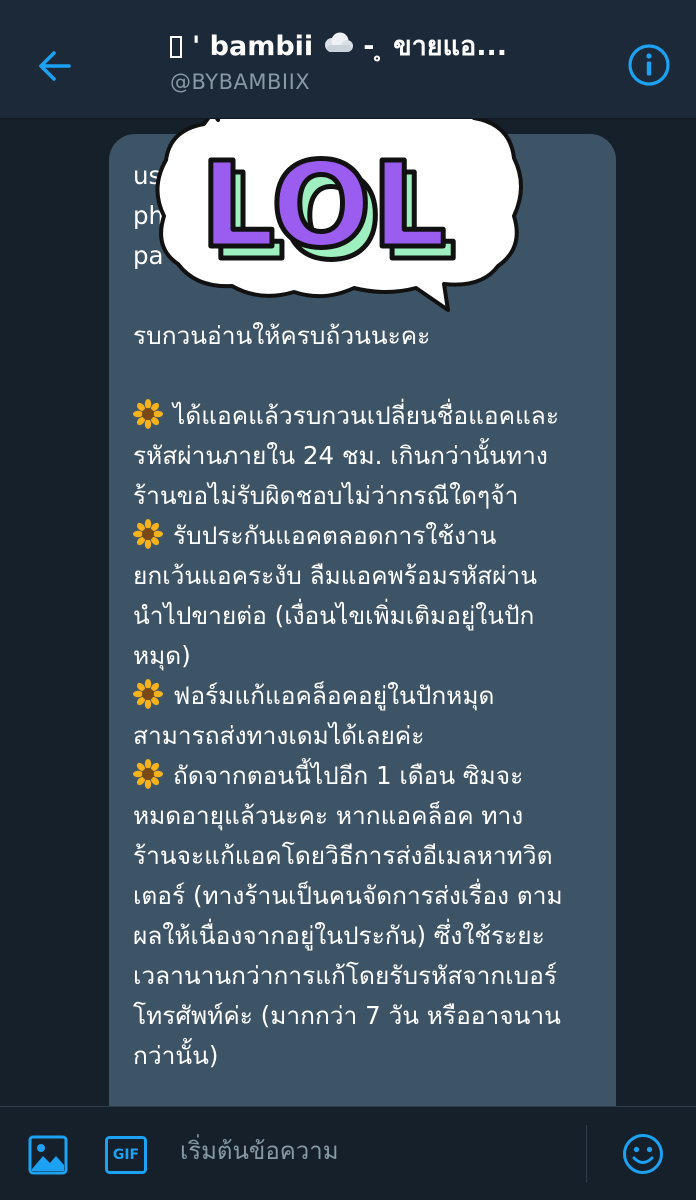 This screenshot has width=696, height=1200. I want to click on message-line, so click(368, 376).